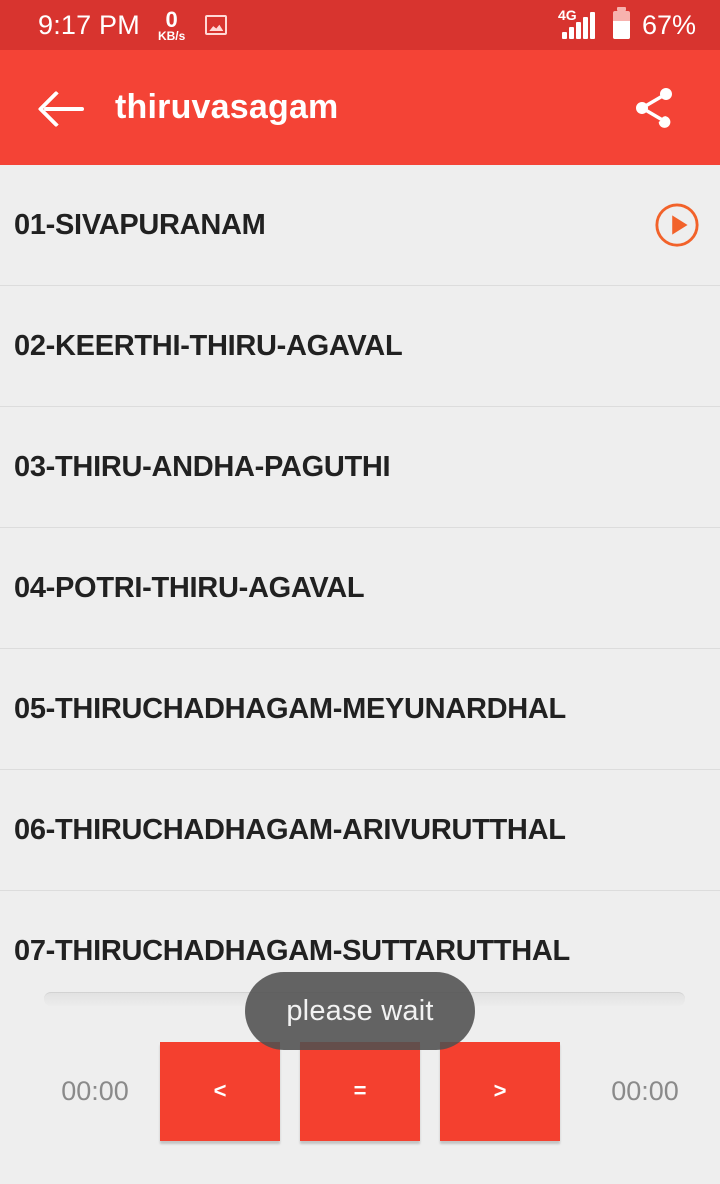 The width and height of the screenshot is (720, 1184). I want to click on next-button: >, so click(500, 1091).